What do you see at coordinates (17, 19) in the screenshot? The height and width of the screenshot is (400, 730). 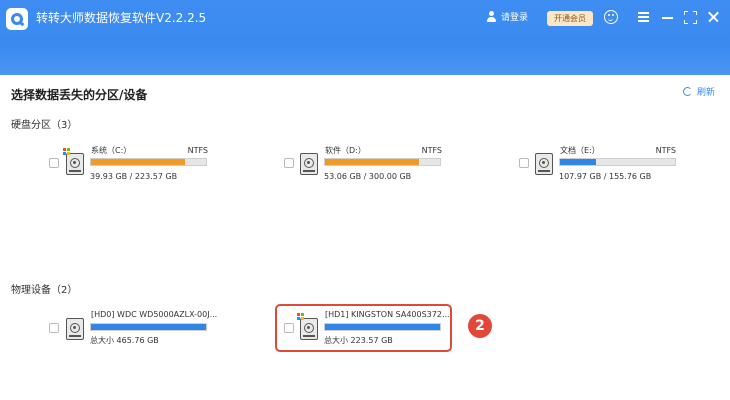 I see `app-logo-icon` at bounding box center [17, 19].